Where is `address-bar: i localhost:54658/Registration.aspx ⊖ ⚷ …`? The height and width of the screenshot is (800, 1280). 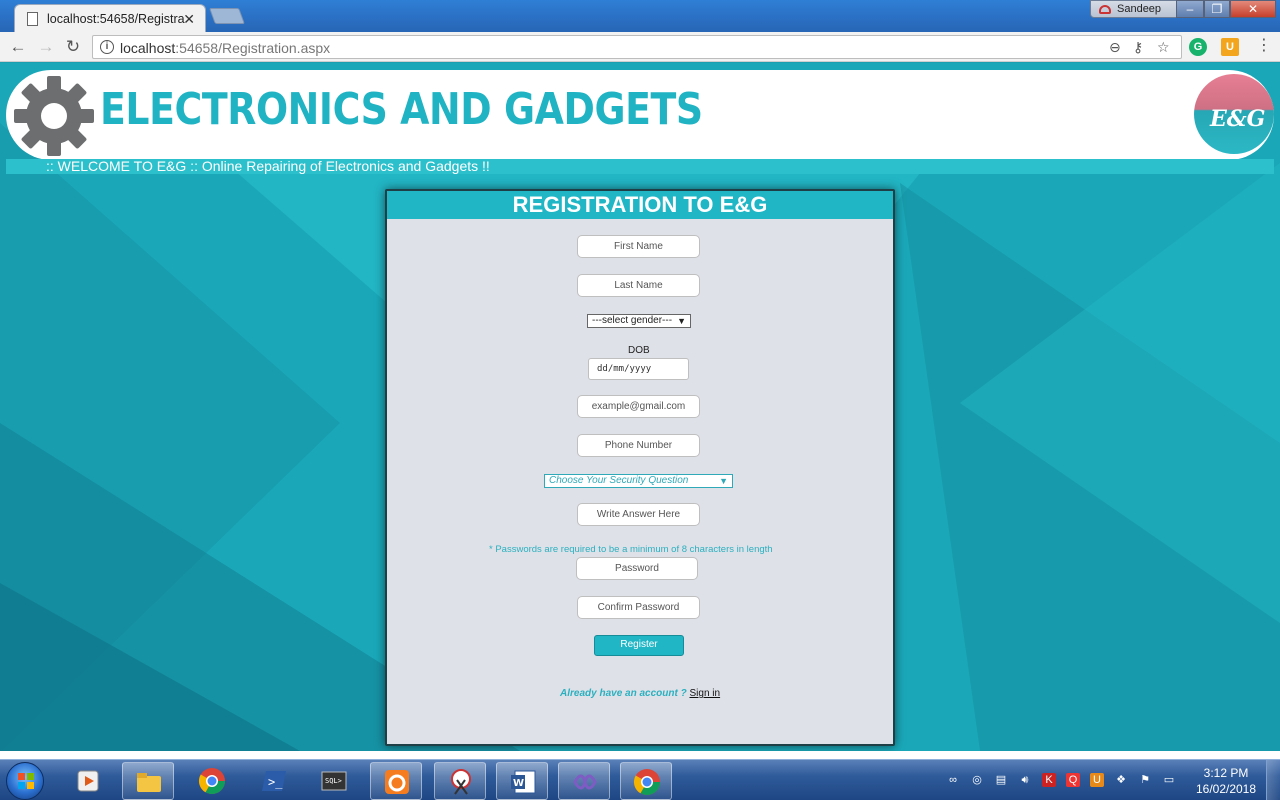 address-bar: i localhost:54658/Registration.aspx ⊖ ⚷ … is located at coordinates (637, 47).